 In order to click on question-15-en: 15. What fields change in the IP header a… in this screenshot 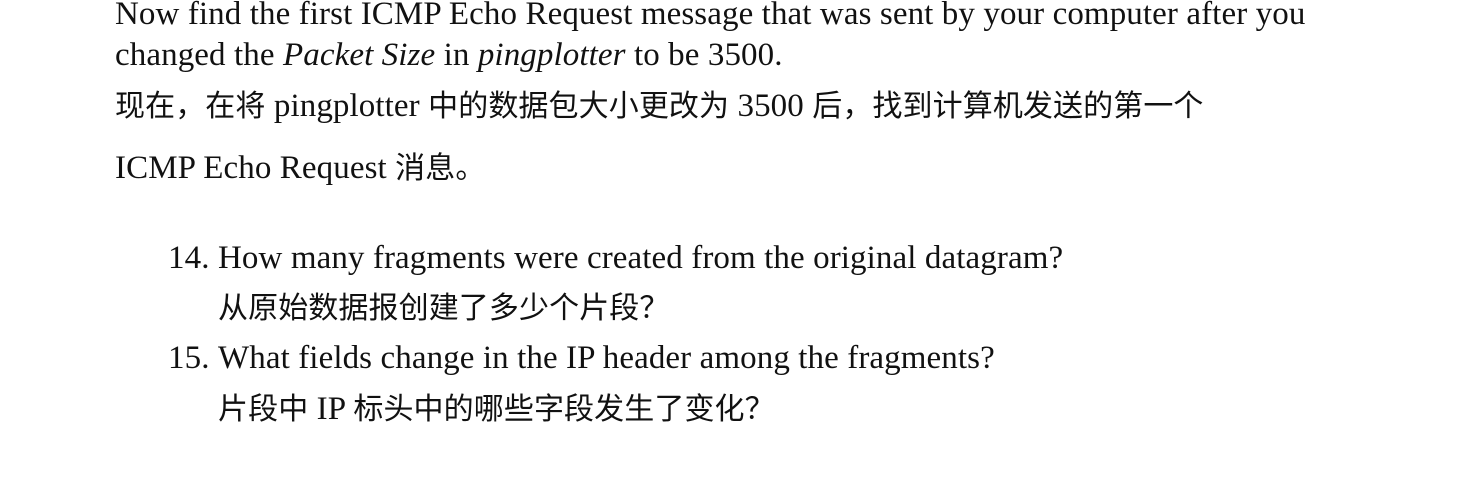, I will do `click(581, 358)`.